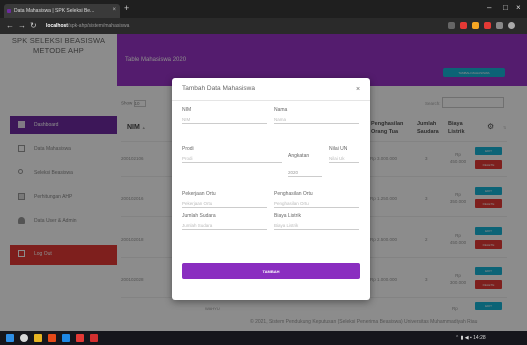 Image resolution: width=527 pixels, height=345 pixels. What do you see at coordinates (232, 158) in the screenshot?
I see `prodi-field` at bounding box center [232, 158].